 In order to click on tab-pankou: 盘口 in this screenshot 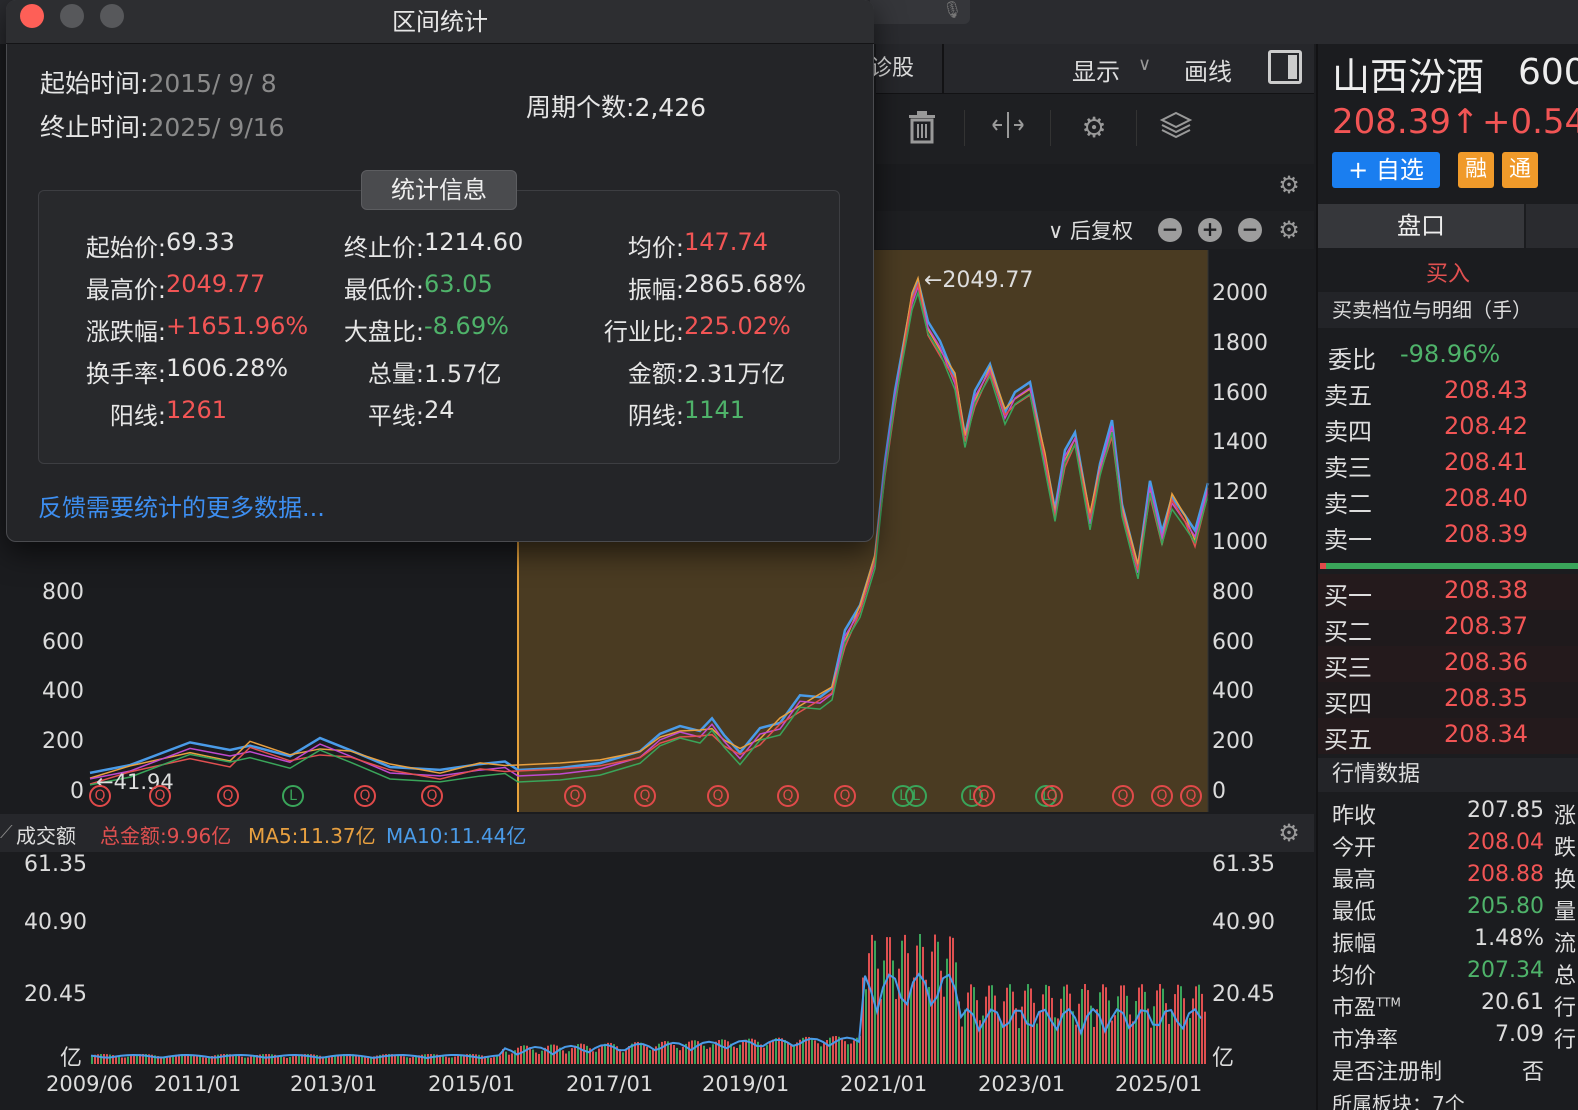, I will do `click(1421, 226)`.